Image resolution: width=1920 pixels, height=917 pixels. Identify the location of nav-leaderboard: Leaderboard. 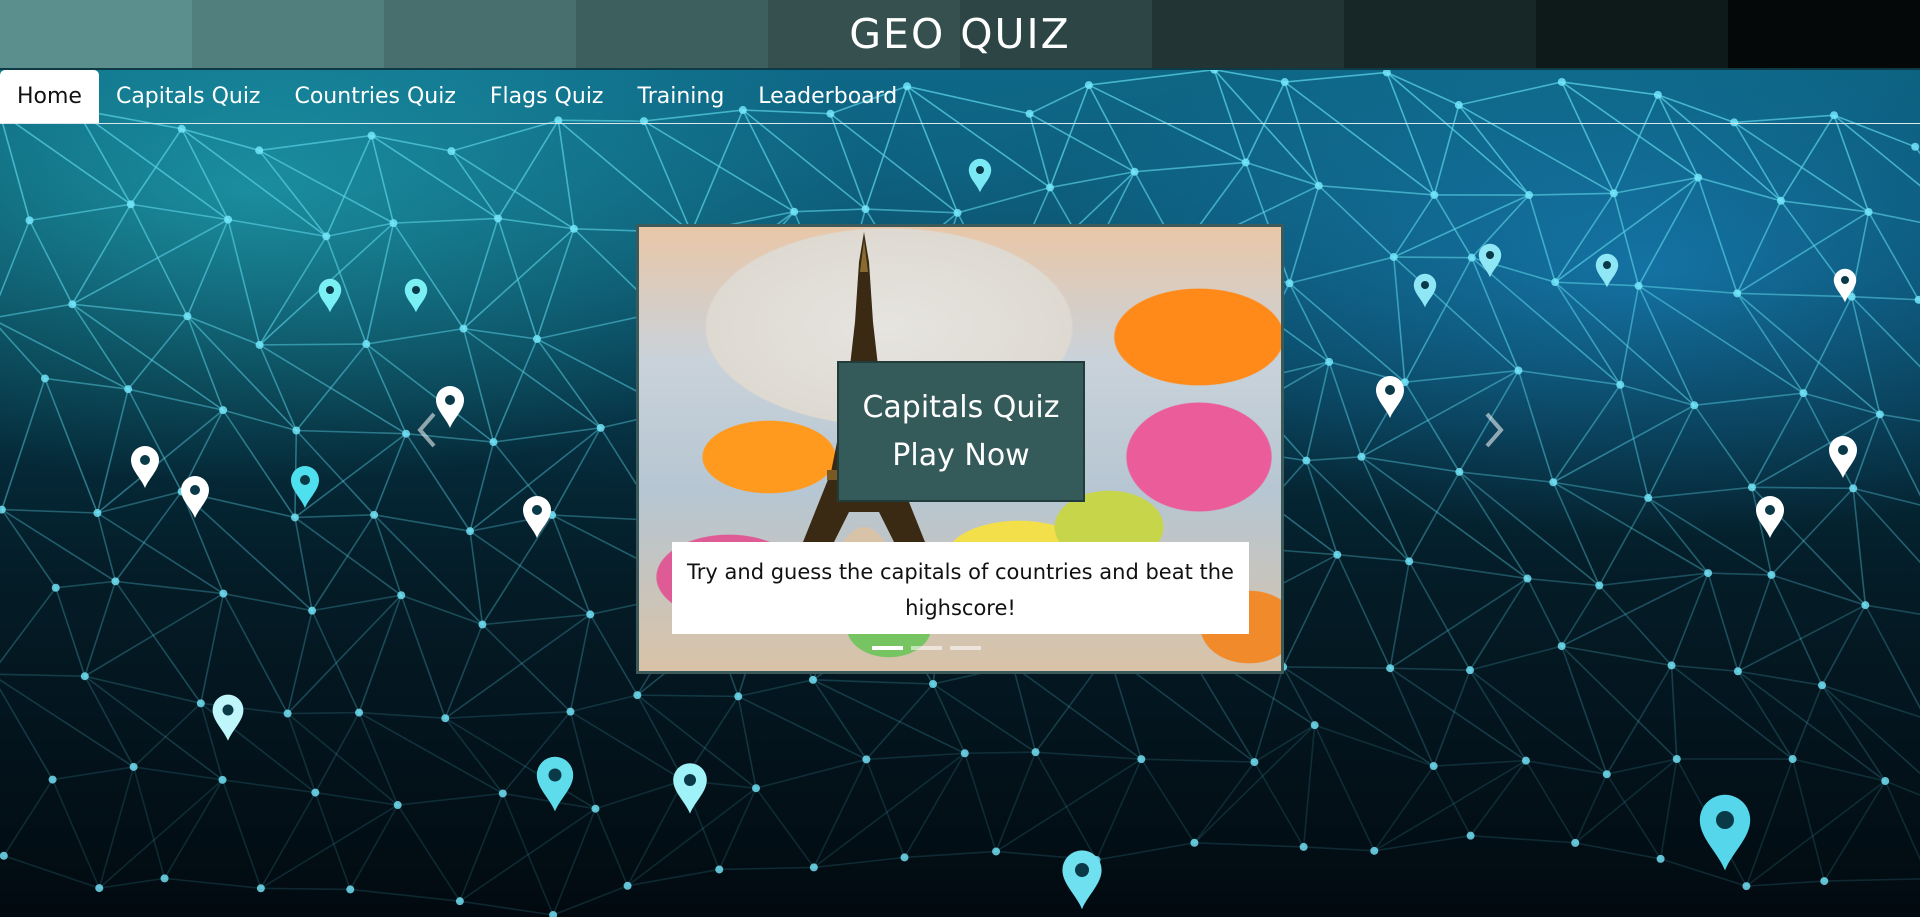
(827, 96).